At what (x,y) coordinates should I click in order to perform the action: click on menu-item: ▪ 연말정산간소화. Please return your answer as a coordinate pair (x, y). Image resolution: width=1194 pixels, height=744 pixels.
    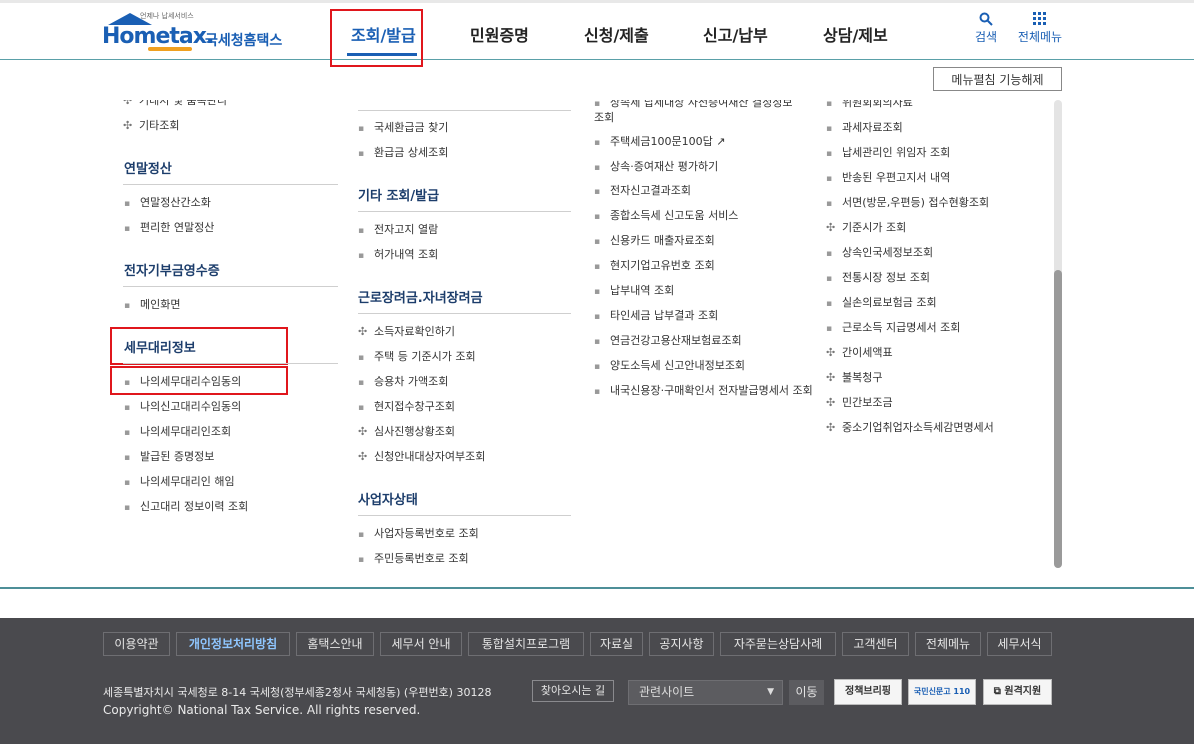
    Looking at the image, I should click on (167, 203).